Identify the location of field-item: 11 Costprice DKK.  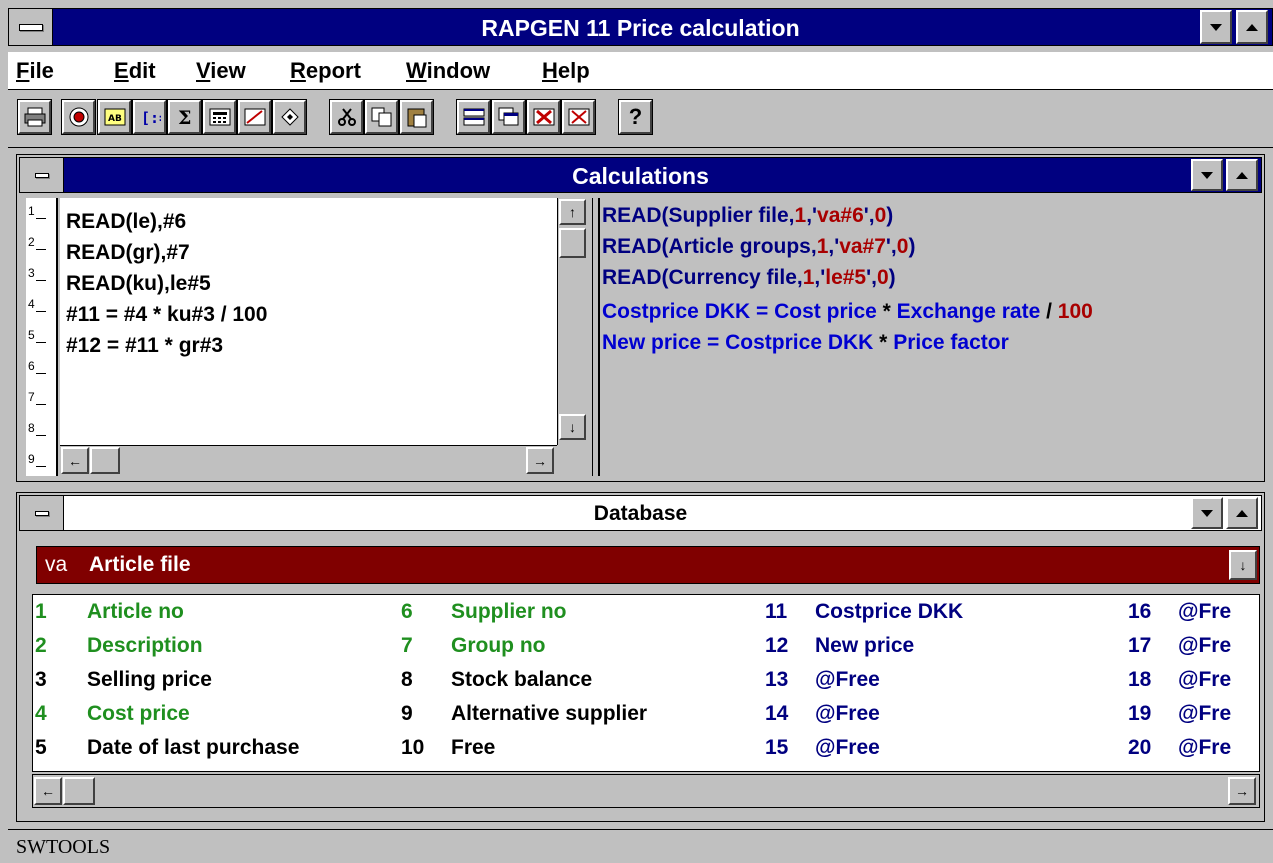
(864, 612).